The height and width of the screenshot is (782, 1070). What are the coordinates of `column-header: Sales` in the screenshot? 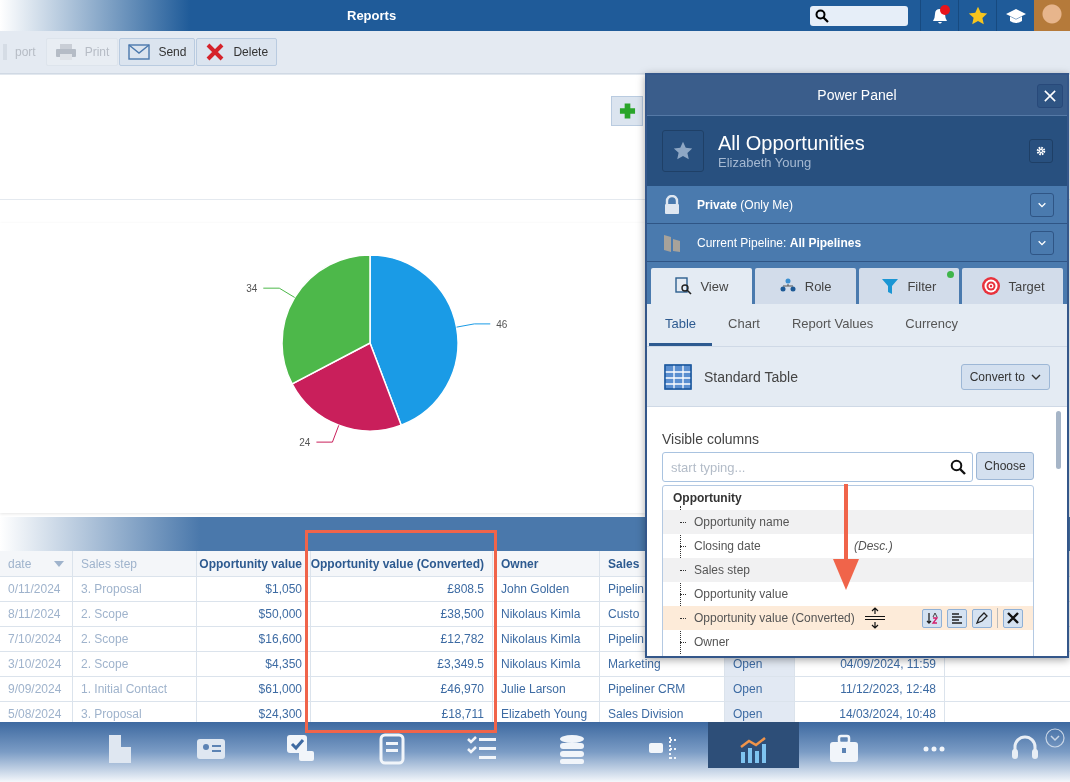 It's located at (624, 563).